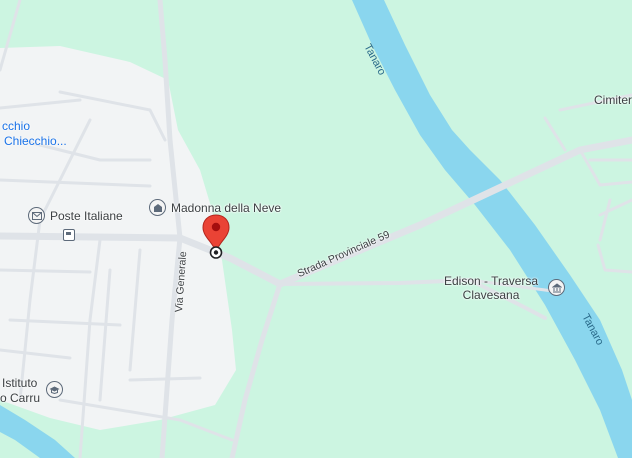 This screenshot has width=632, height=458. I want to click on cemetery-label: Cimiter, so click(613, 100).